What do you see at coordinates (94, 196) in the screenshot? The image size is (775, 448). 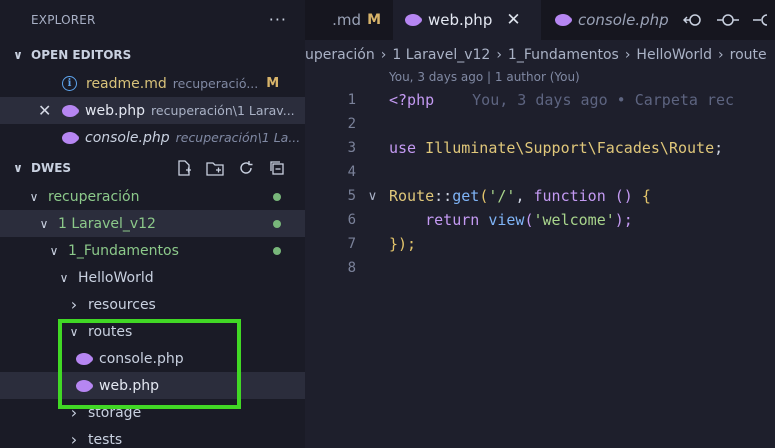 I see `folder-label: recuperación` at bounding box center [94, 196].